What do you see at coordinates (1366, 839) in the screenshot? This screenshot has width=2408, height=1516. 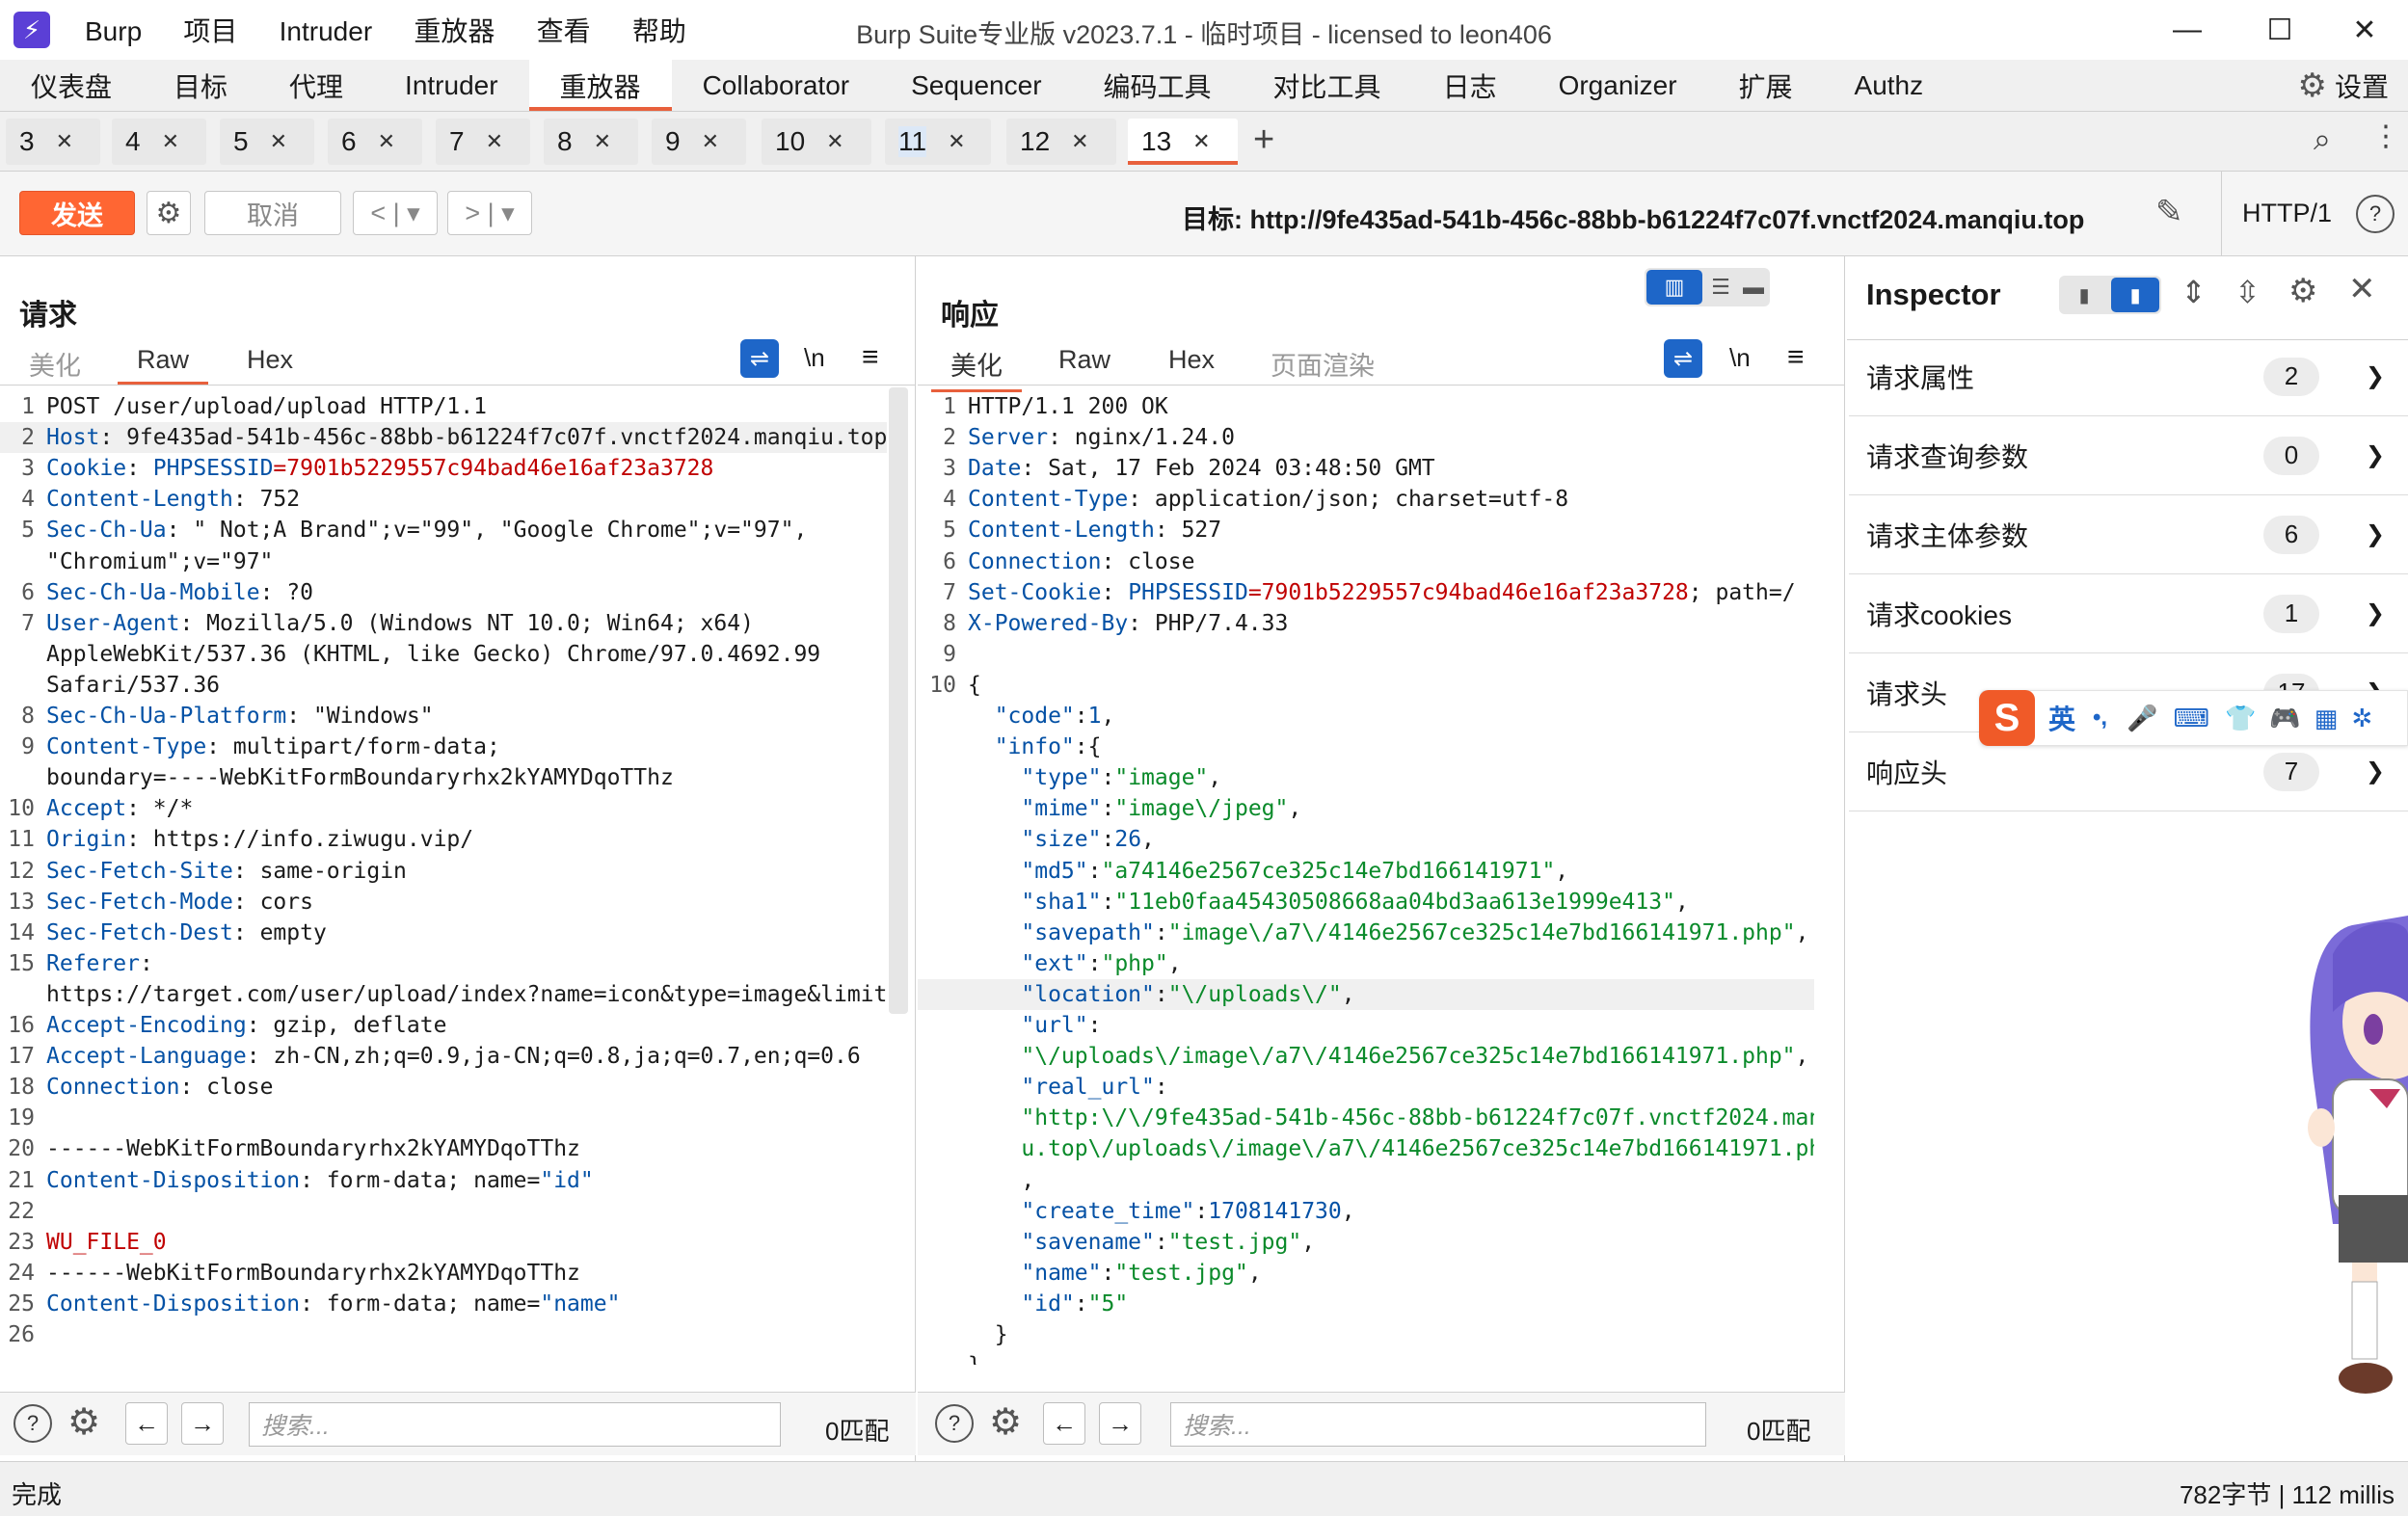 I see `code-line: "size":26,` at bounding box center [1366, 839].